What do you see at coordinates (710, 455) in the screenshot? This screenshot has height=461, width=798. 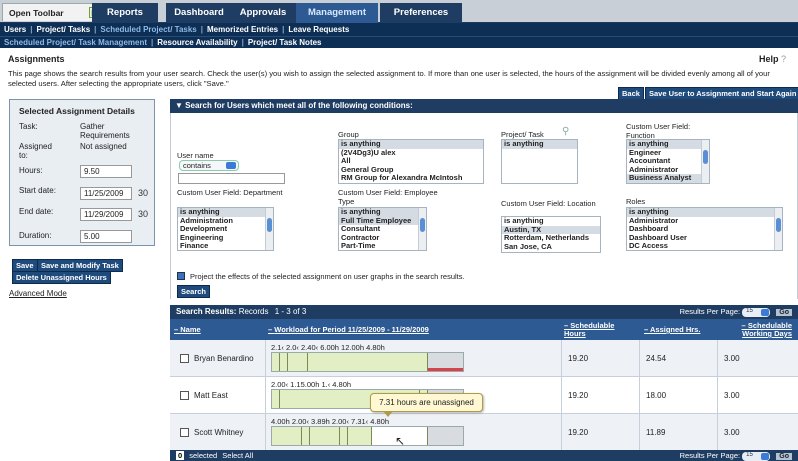 I see `per-page-label: Results Per Page:` at bounding box center [710, 455].